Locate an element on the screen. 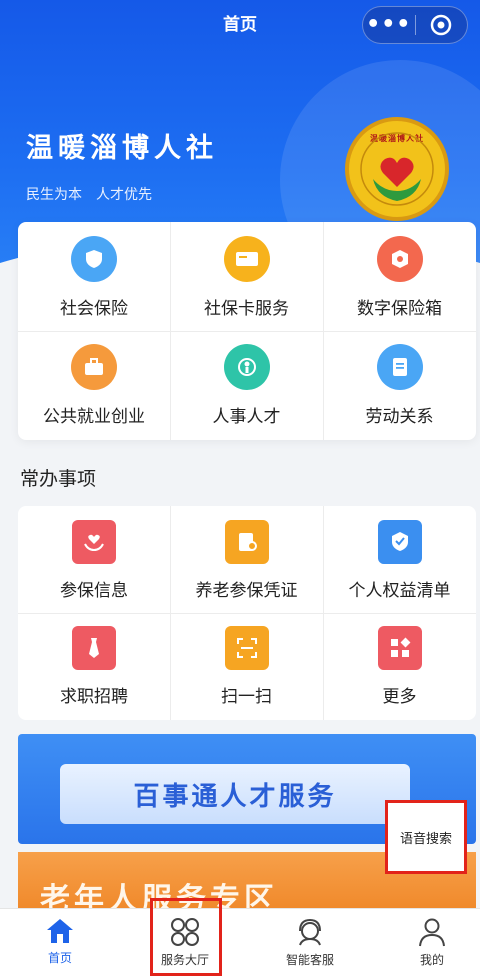 The height and width of the screenshot is (977, 480). service-label: 人事人才 is located at coordinates (246, 417).